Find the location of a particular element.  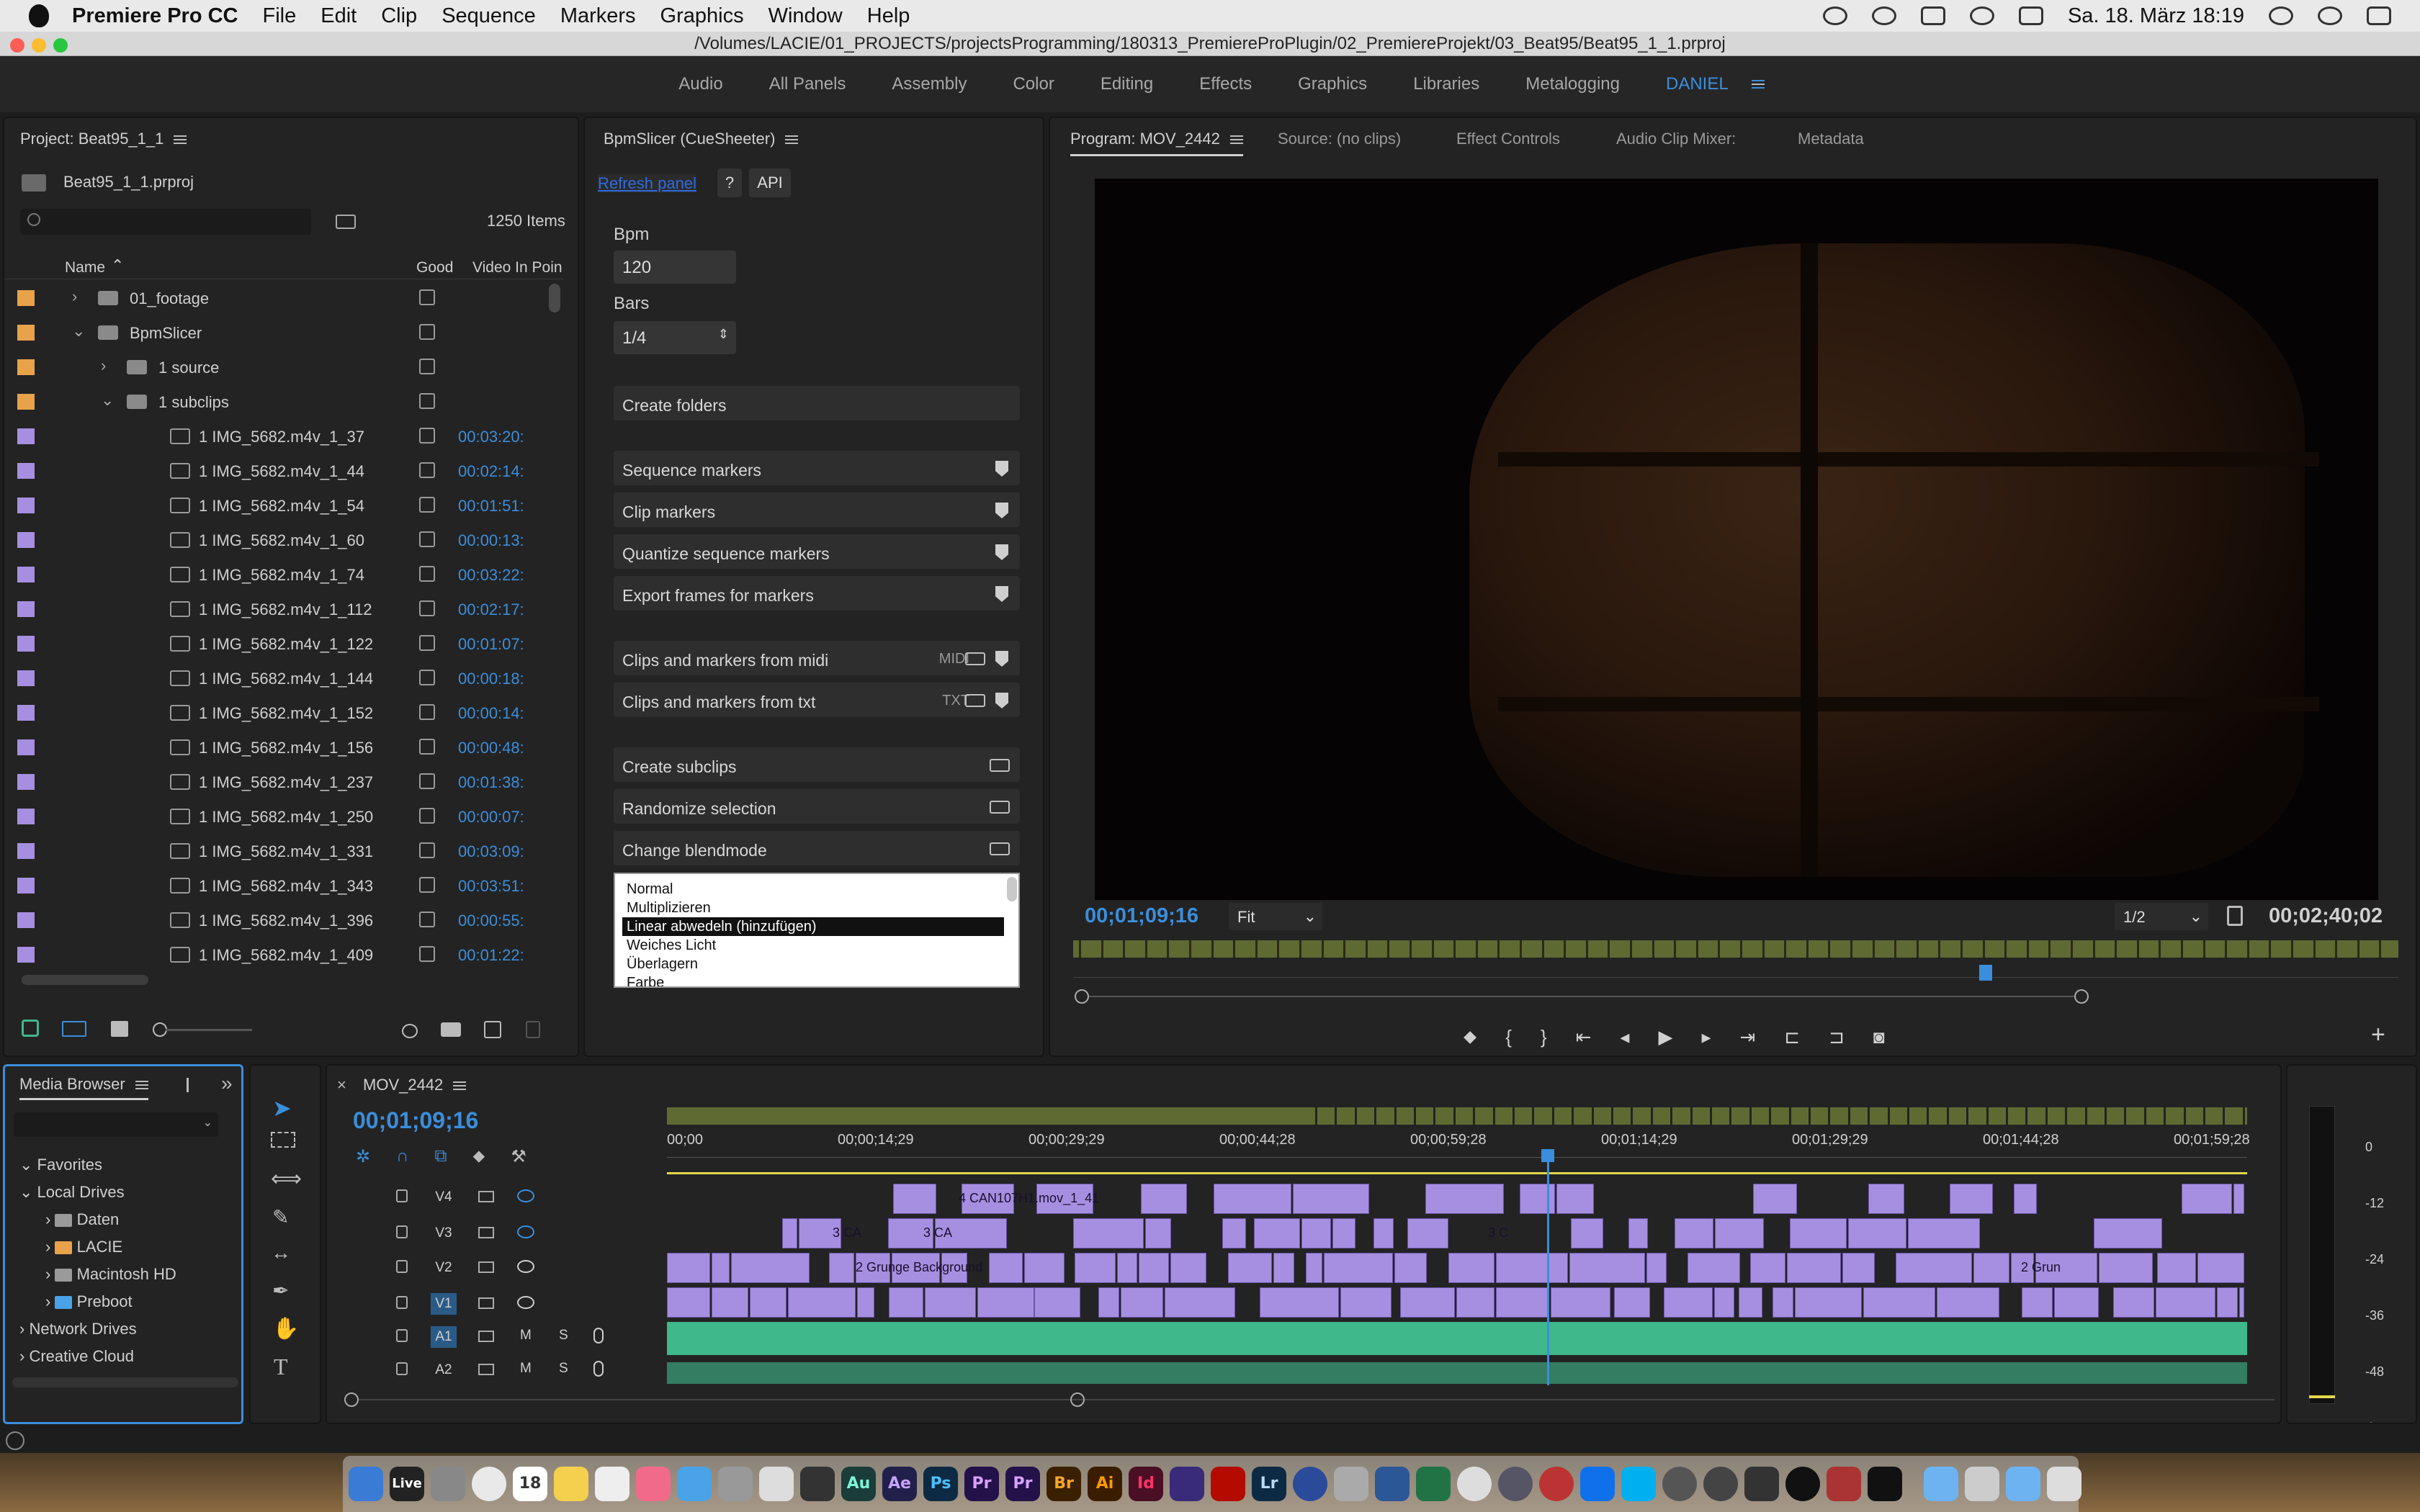

sort-ascending-icon: ⌃ is located at coordinates (118, 265).